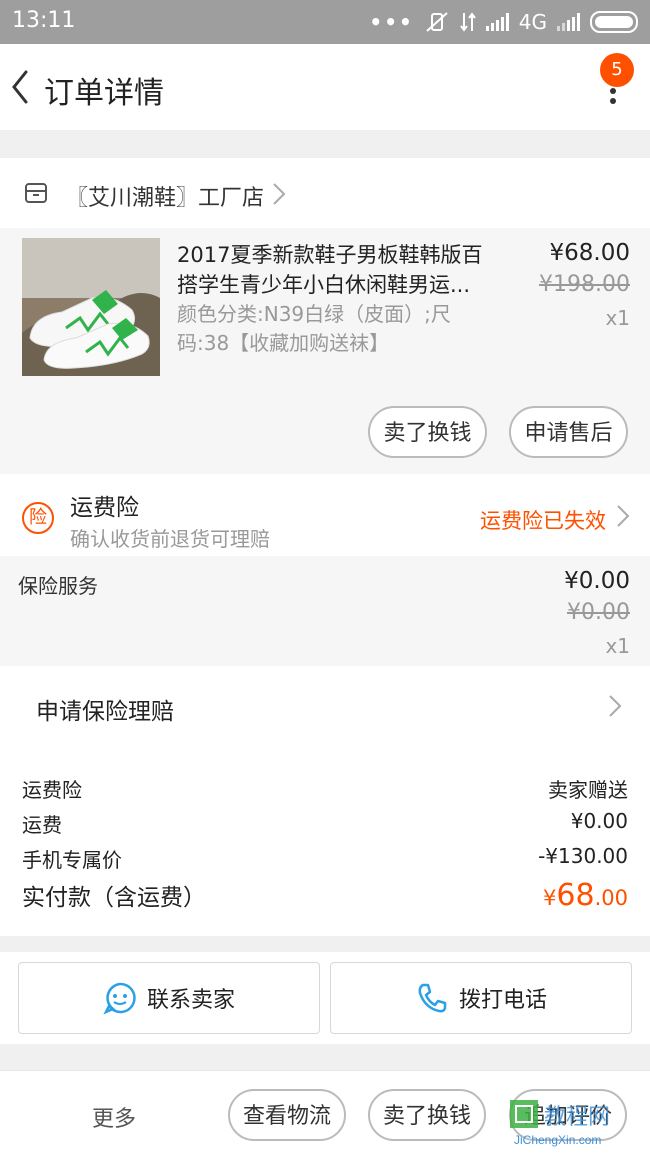 The height and width of the screenshot is (1156, 650). Describe the element at coordinates (36, 193) in the screenshot. I see `shop-icon` at that location.